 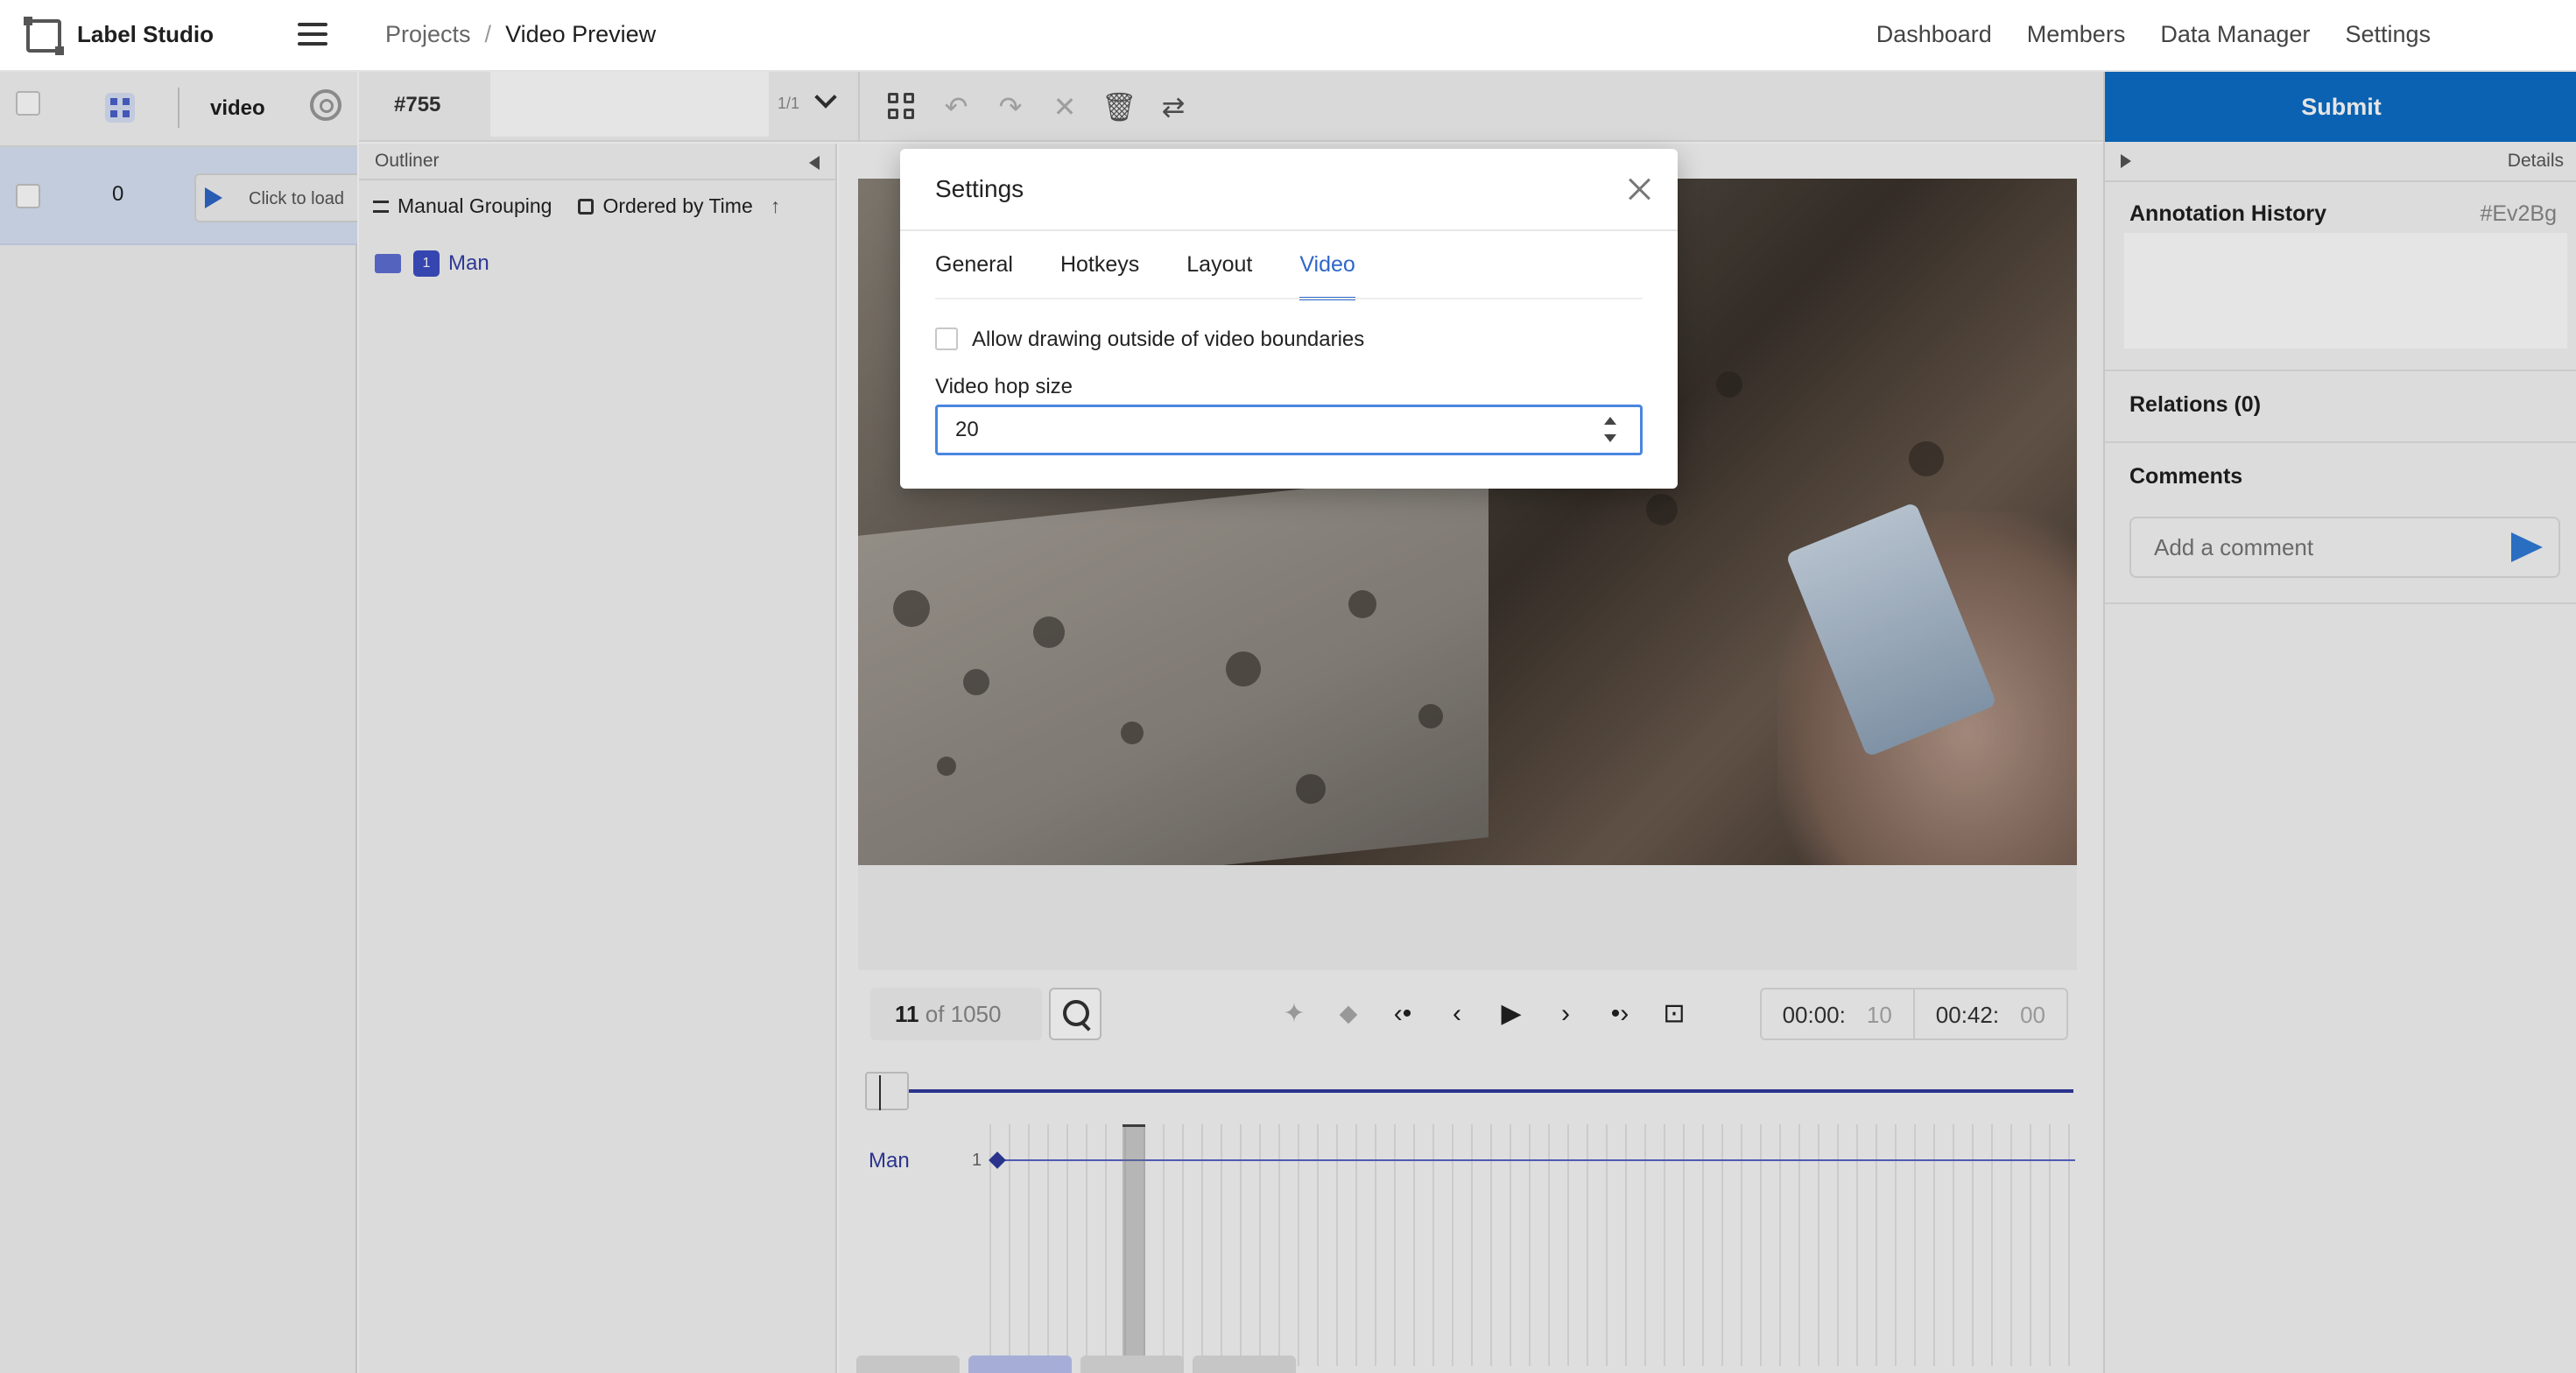 What do you see at coordinates (145, 34) in the screenshot?
I see `app-title: Label Studio` at bounding box center [145, 34].